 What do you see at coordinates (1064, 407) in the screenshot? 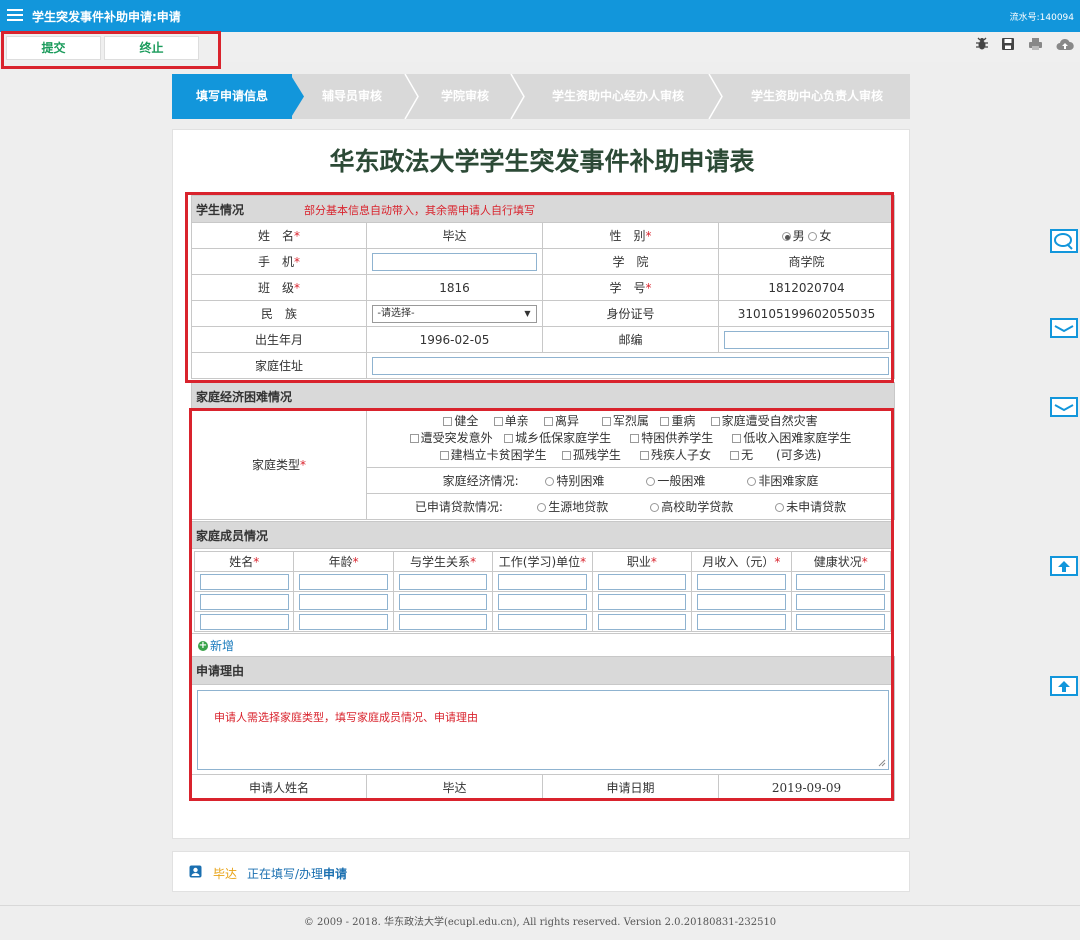
I see `mail-icon` at bounding box center [1064, 407].